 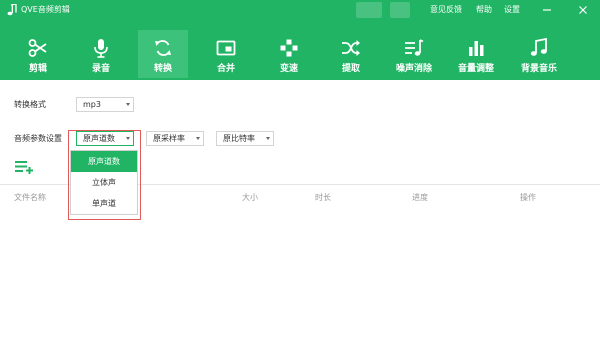 I want to click on tool-label: 音量调整, so click(x=475, y=69).